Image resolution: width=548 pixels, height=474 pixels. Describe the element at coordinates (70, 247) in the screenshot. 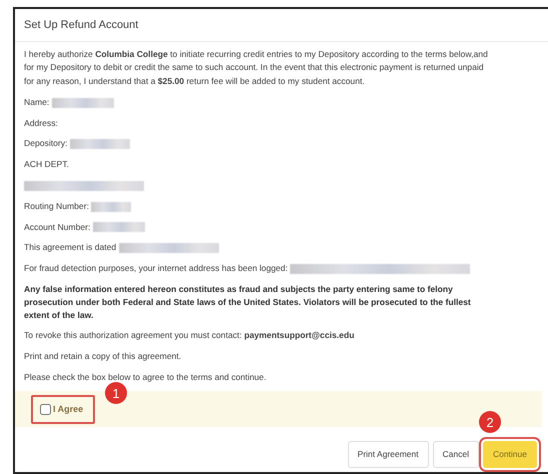

I see `field-label: This agreement is dated` at that location.